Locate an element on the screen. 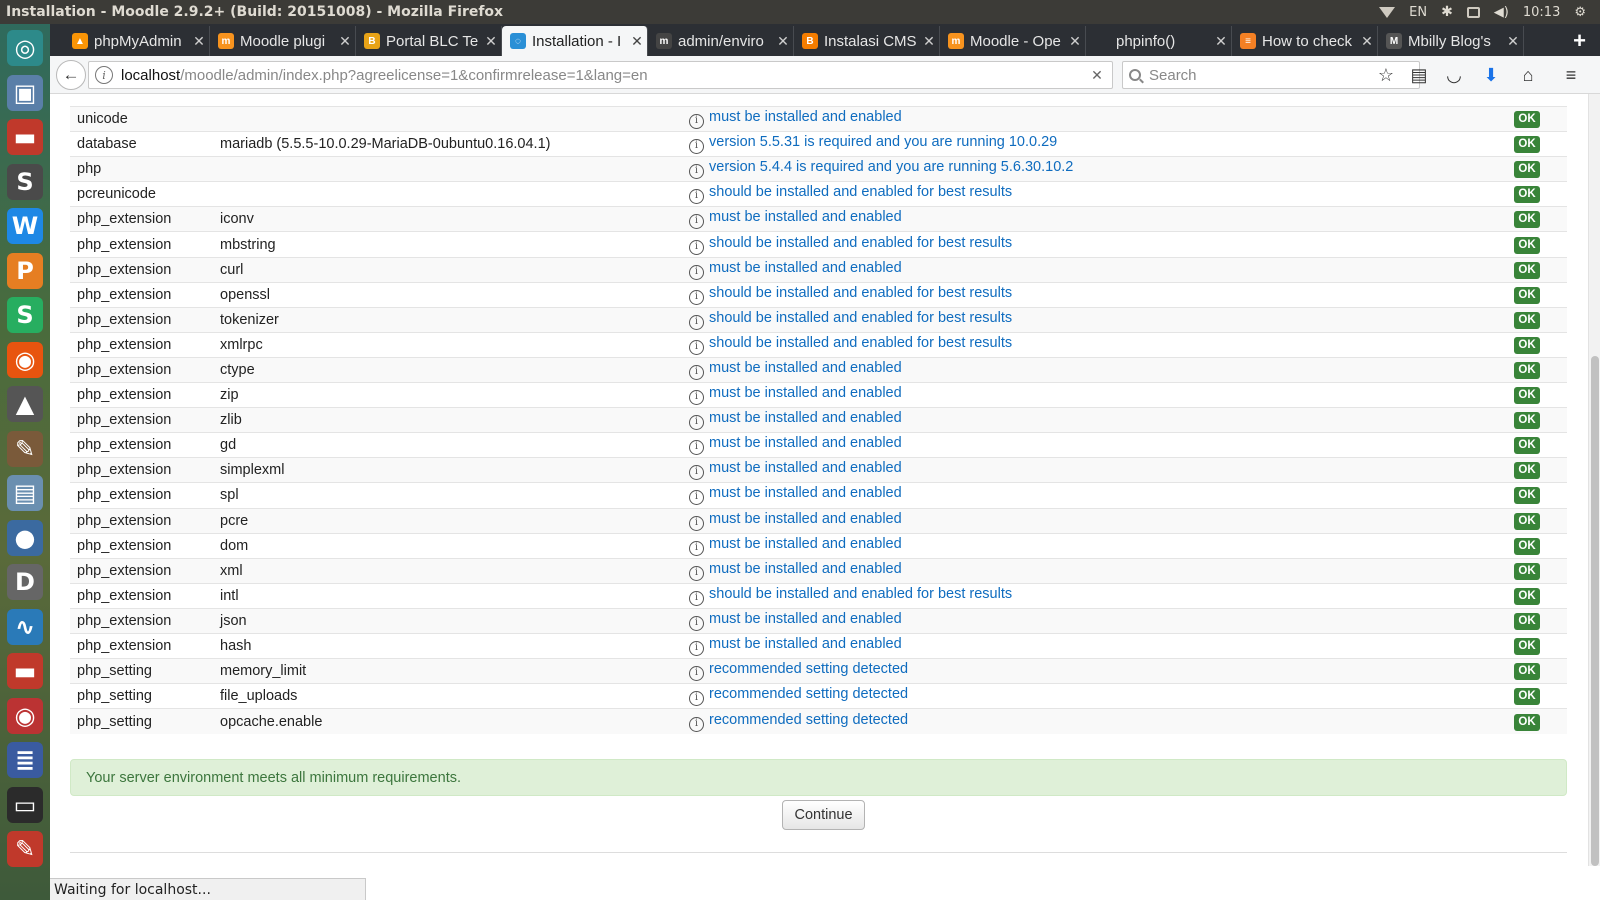 This screenshot has width=1600, height=900. site-info-icon: i is located at coordinates (104, 75).